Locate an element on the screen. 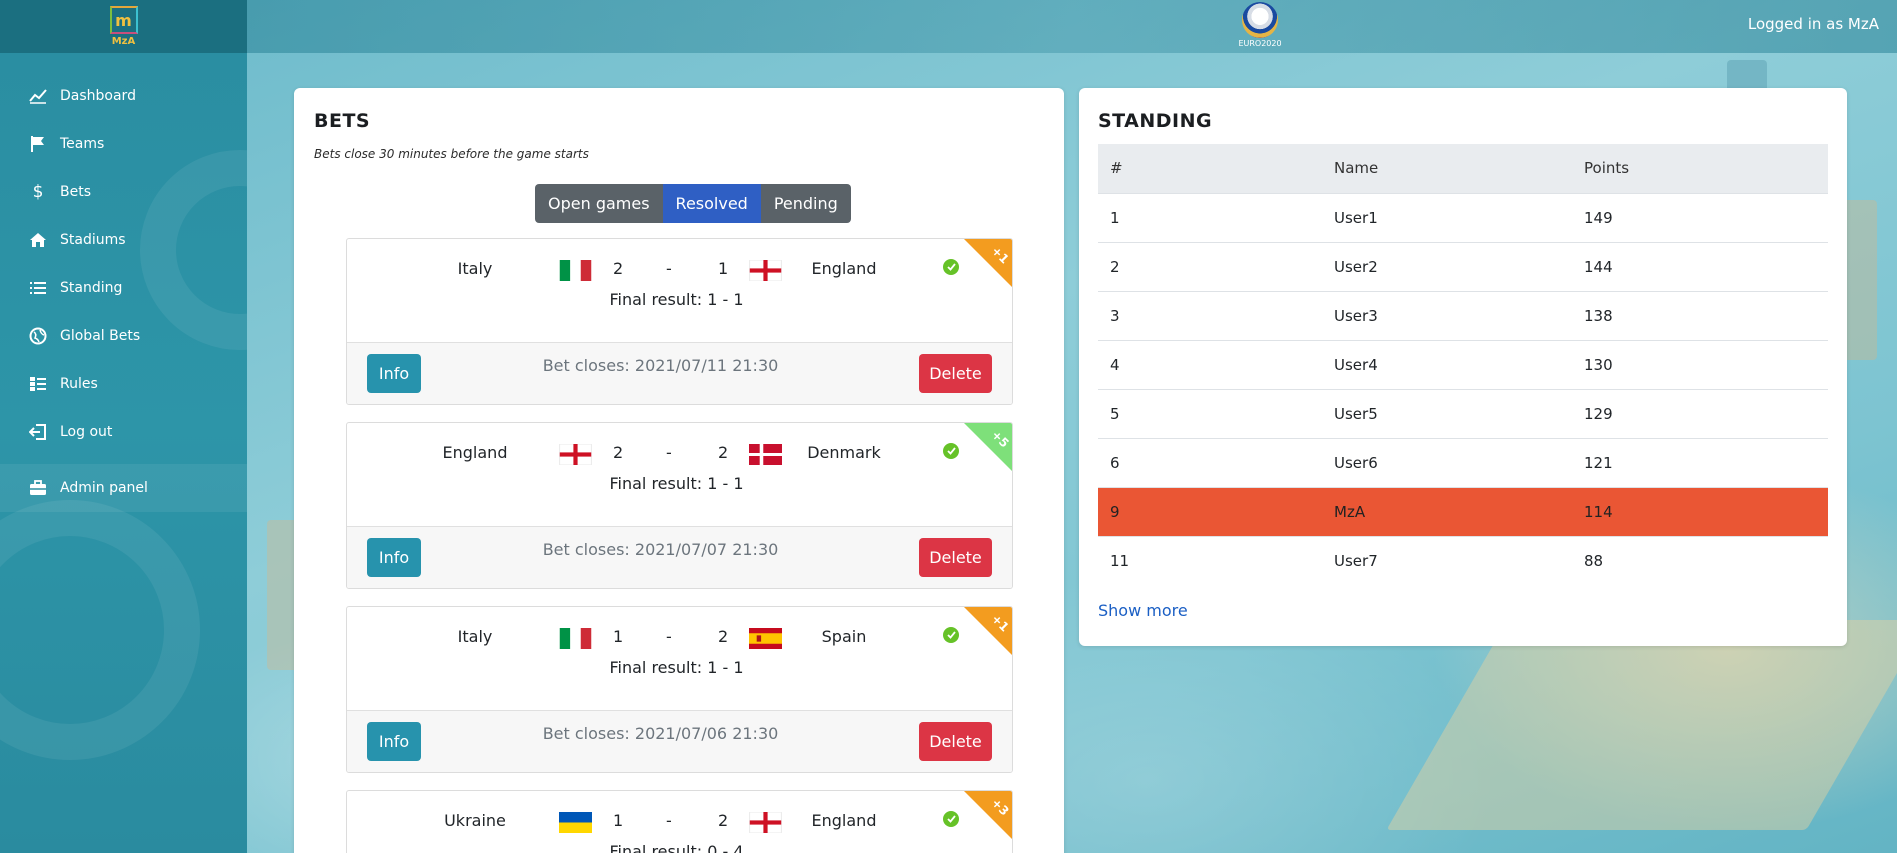 This screenshot has width=1897, height=853. table-header-row: # Name Points is located at coordinates (1463, 169).